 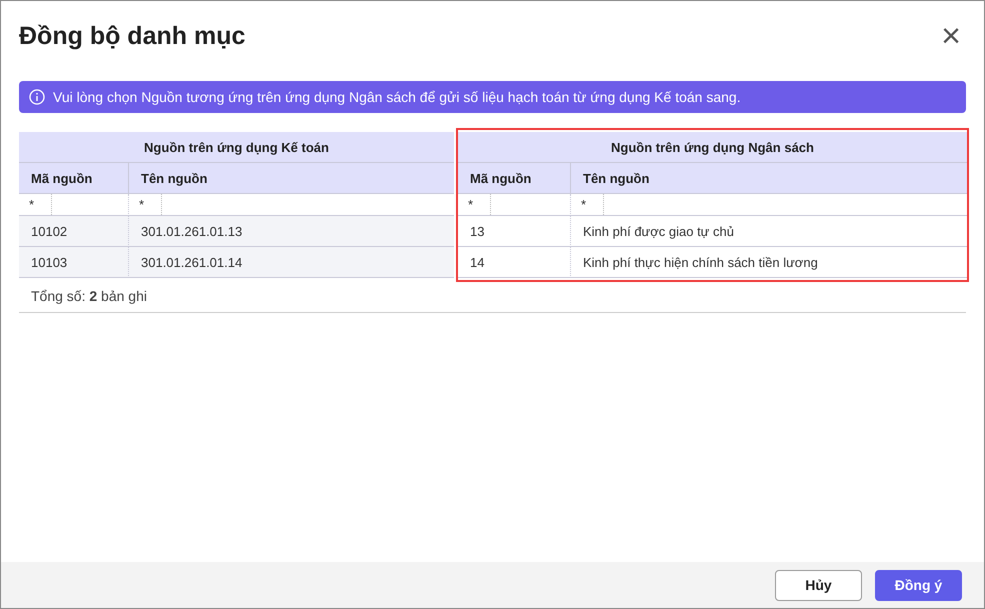 I want to click on close-button: ×, so click(x=951, y=36).